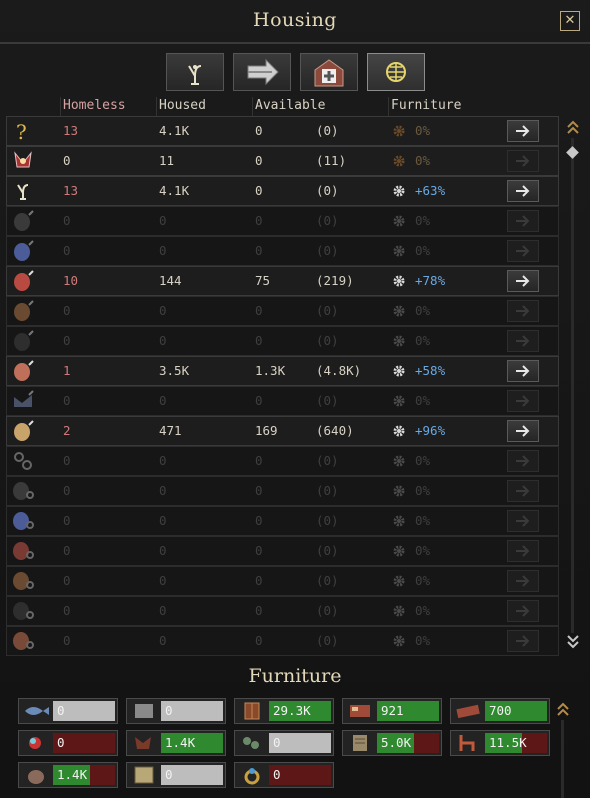  Describe the element at coordinates (282, 131) in the screenshot. I see `table-row: ? 13 4.1K 0 (0) 0%` at that location.